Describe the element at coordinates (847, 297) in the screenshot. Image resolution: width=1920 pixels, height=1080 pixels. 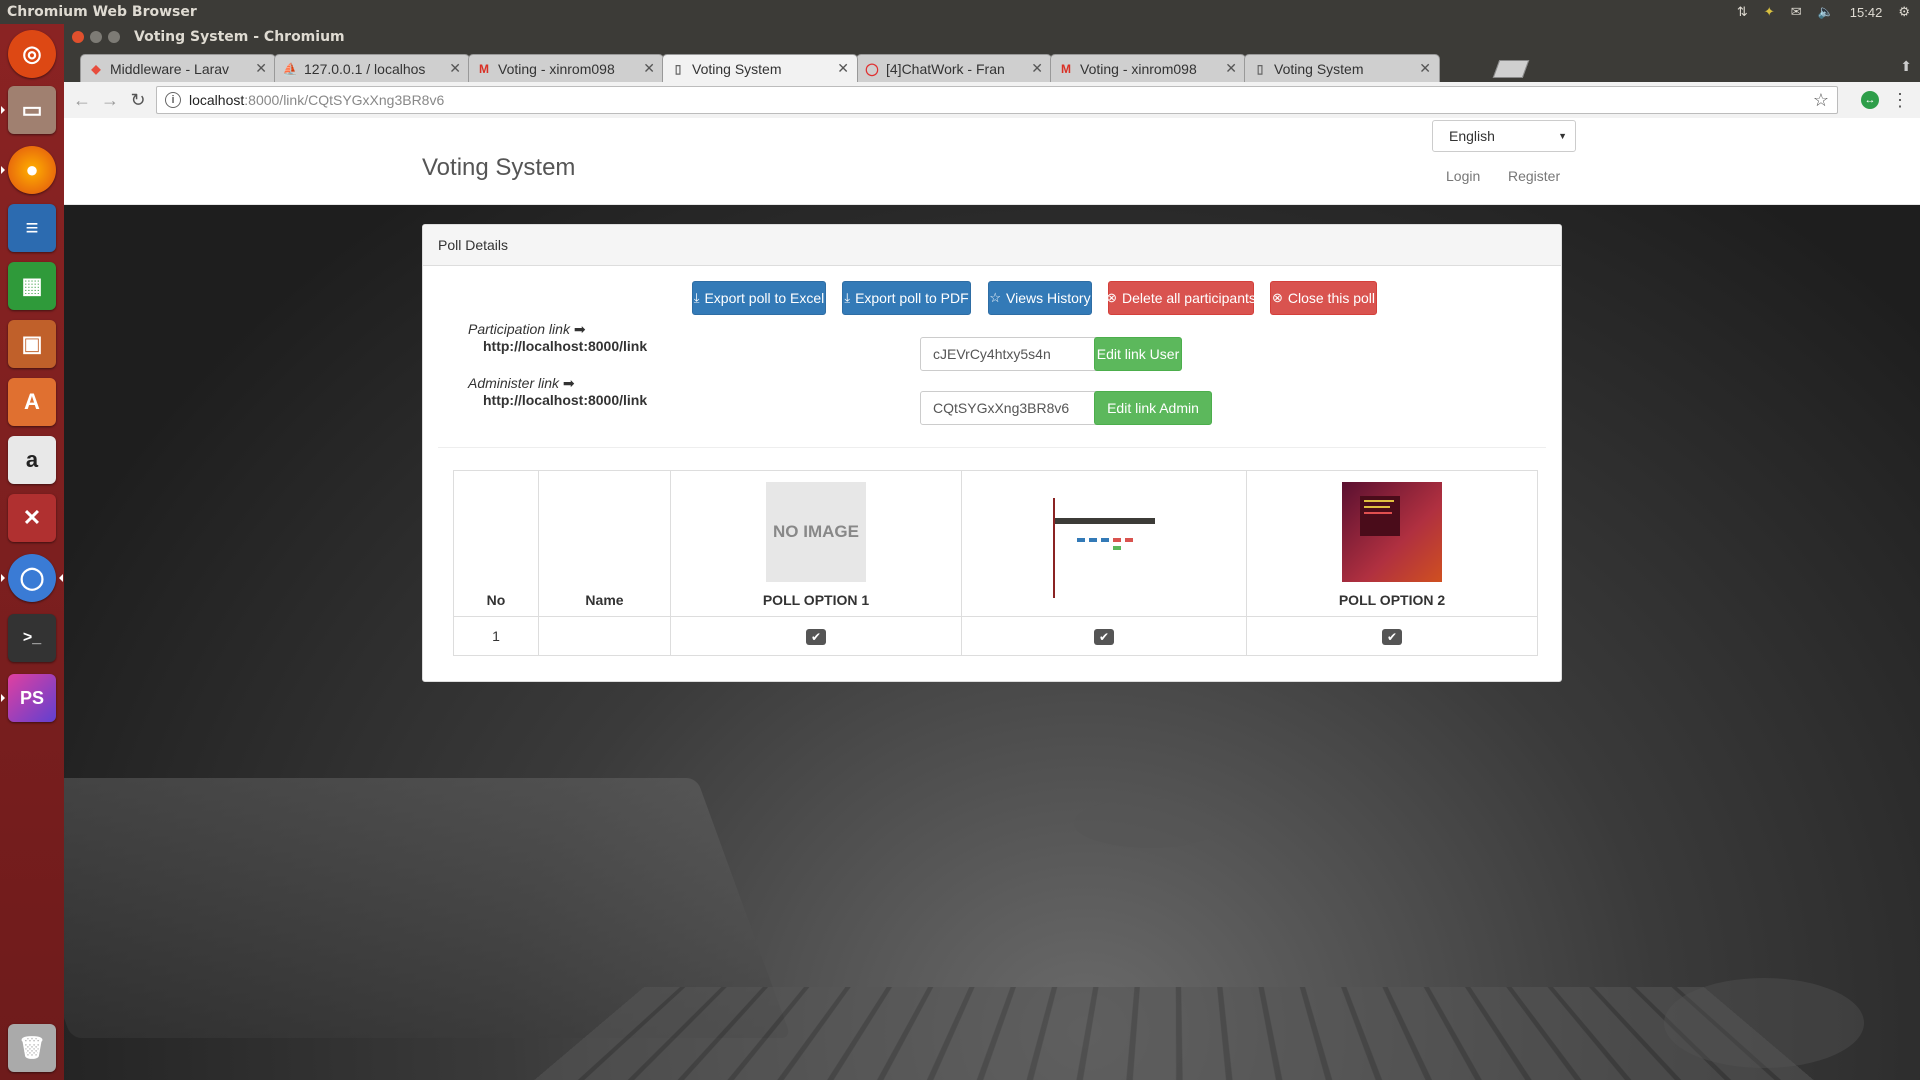
I see `download-icon: ⤓` at that location.